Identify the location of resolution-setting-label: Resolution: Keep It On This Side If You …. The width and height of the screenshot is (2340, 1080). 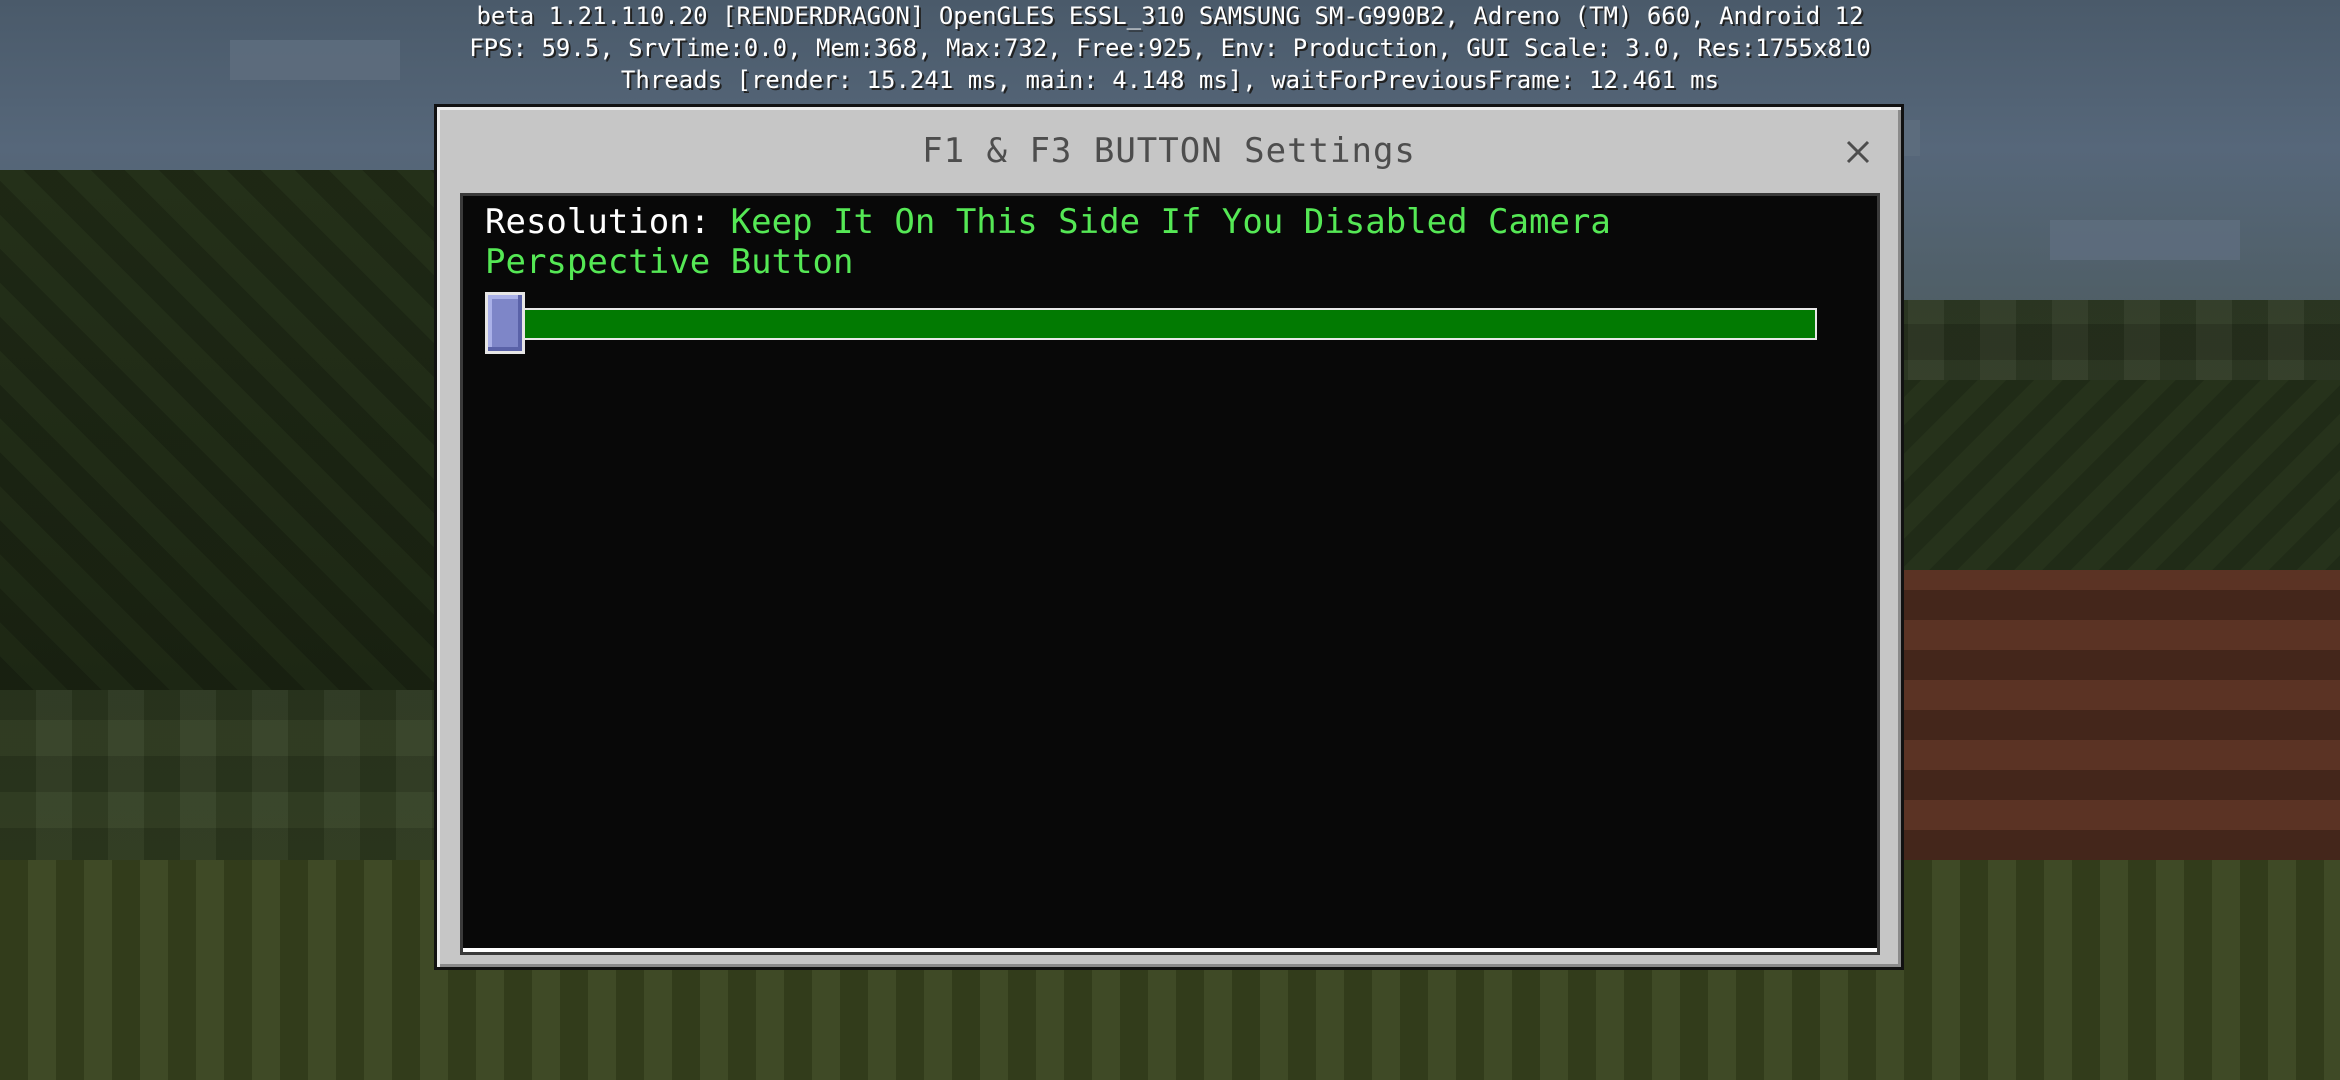
(1085, 242).